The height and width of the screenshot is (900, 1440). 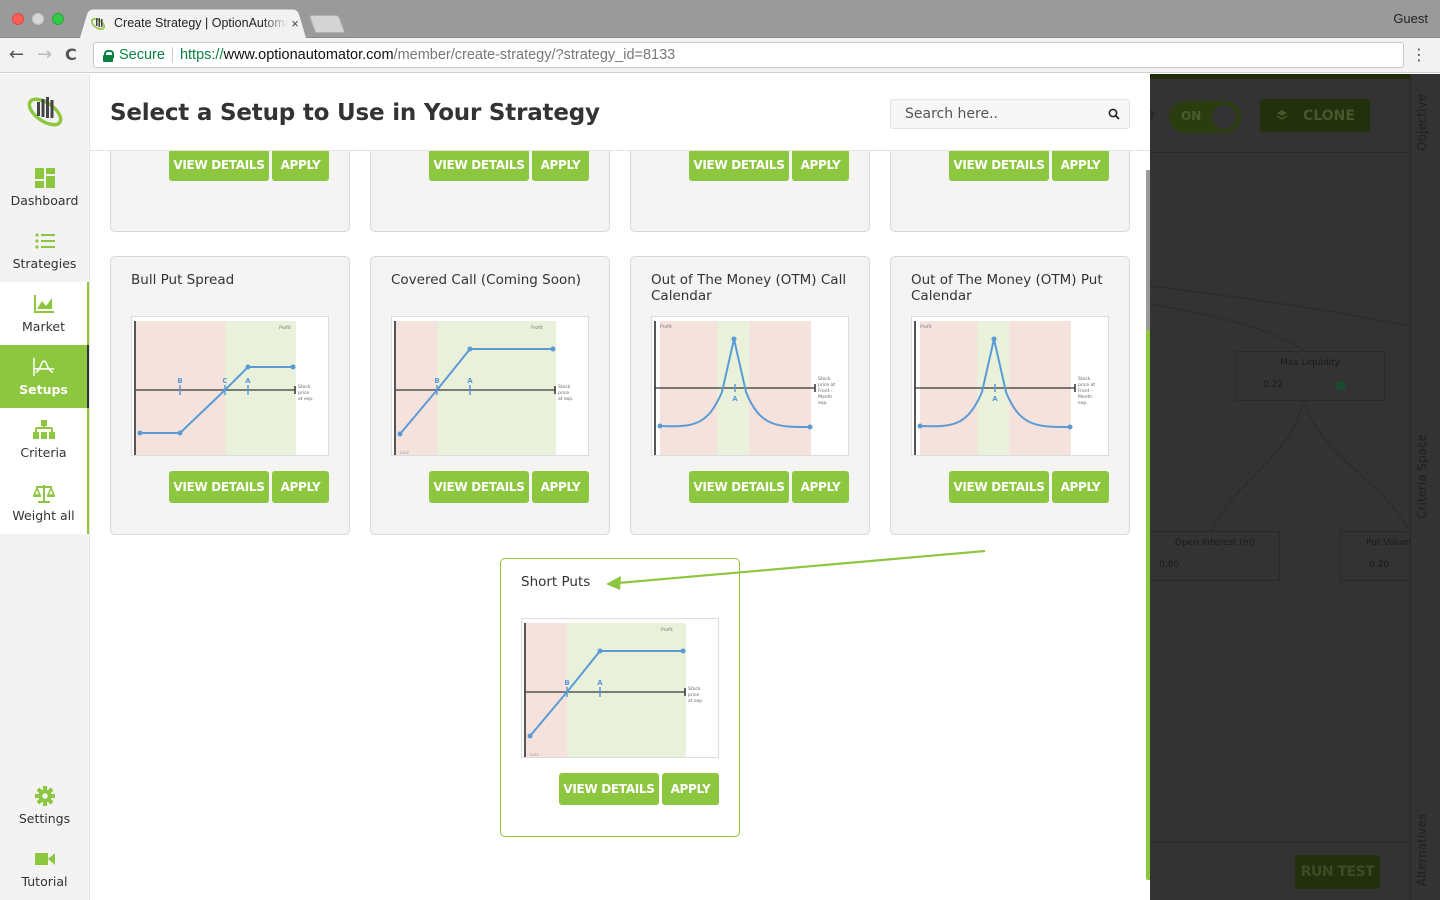 I want to click on tab-alternatives: Alternatives, so click(x=1422, y=850).